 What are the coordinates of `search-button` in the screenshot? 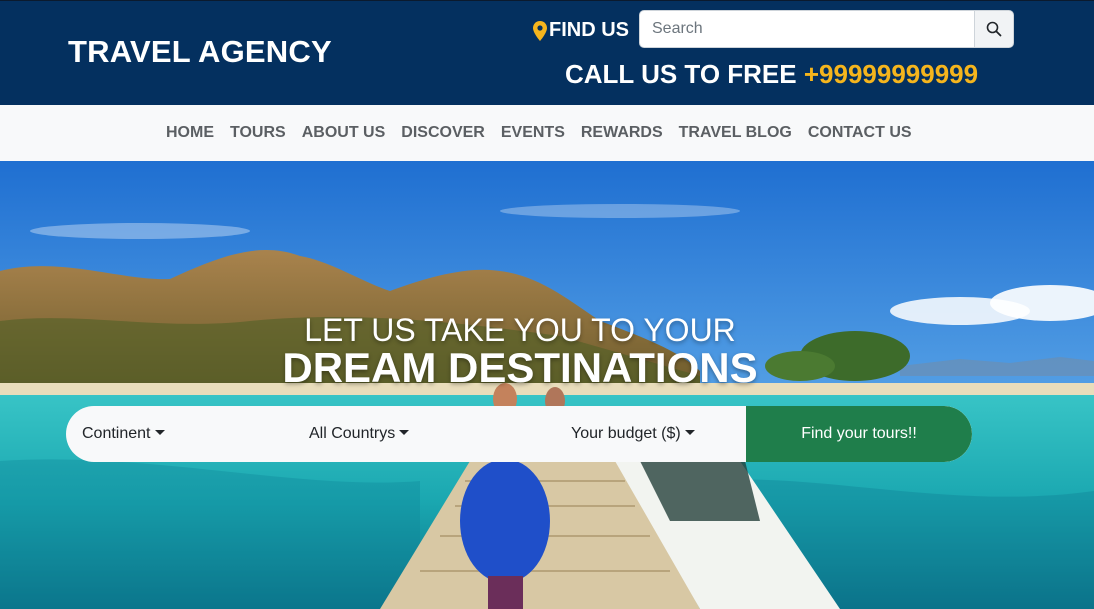 It's located at (994, 29).